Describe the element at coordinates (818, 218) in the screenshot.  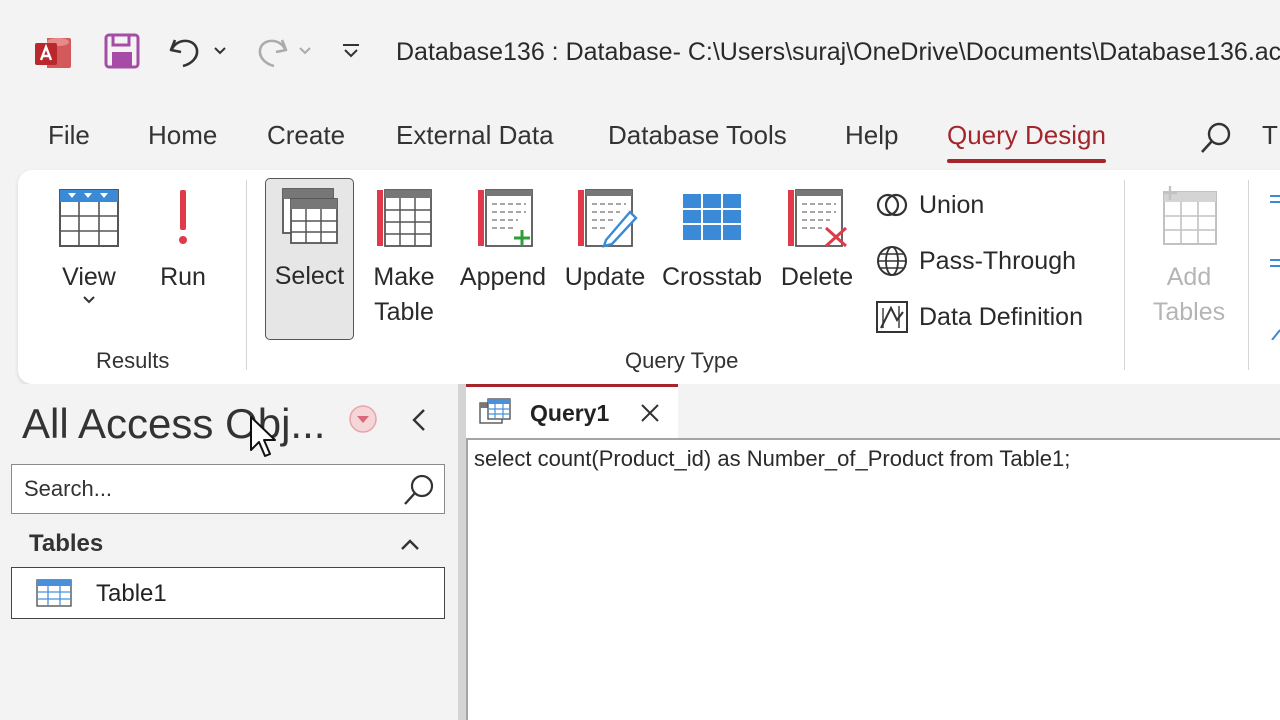
I see `delete-icon` at that location.